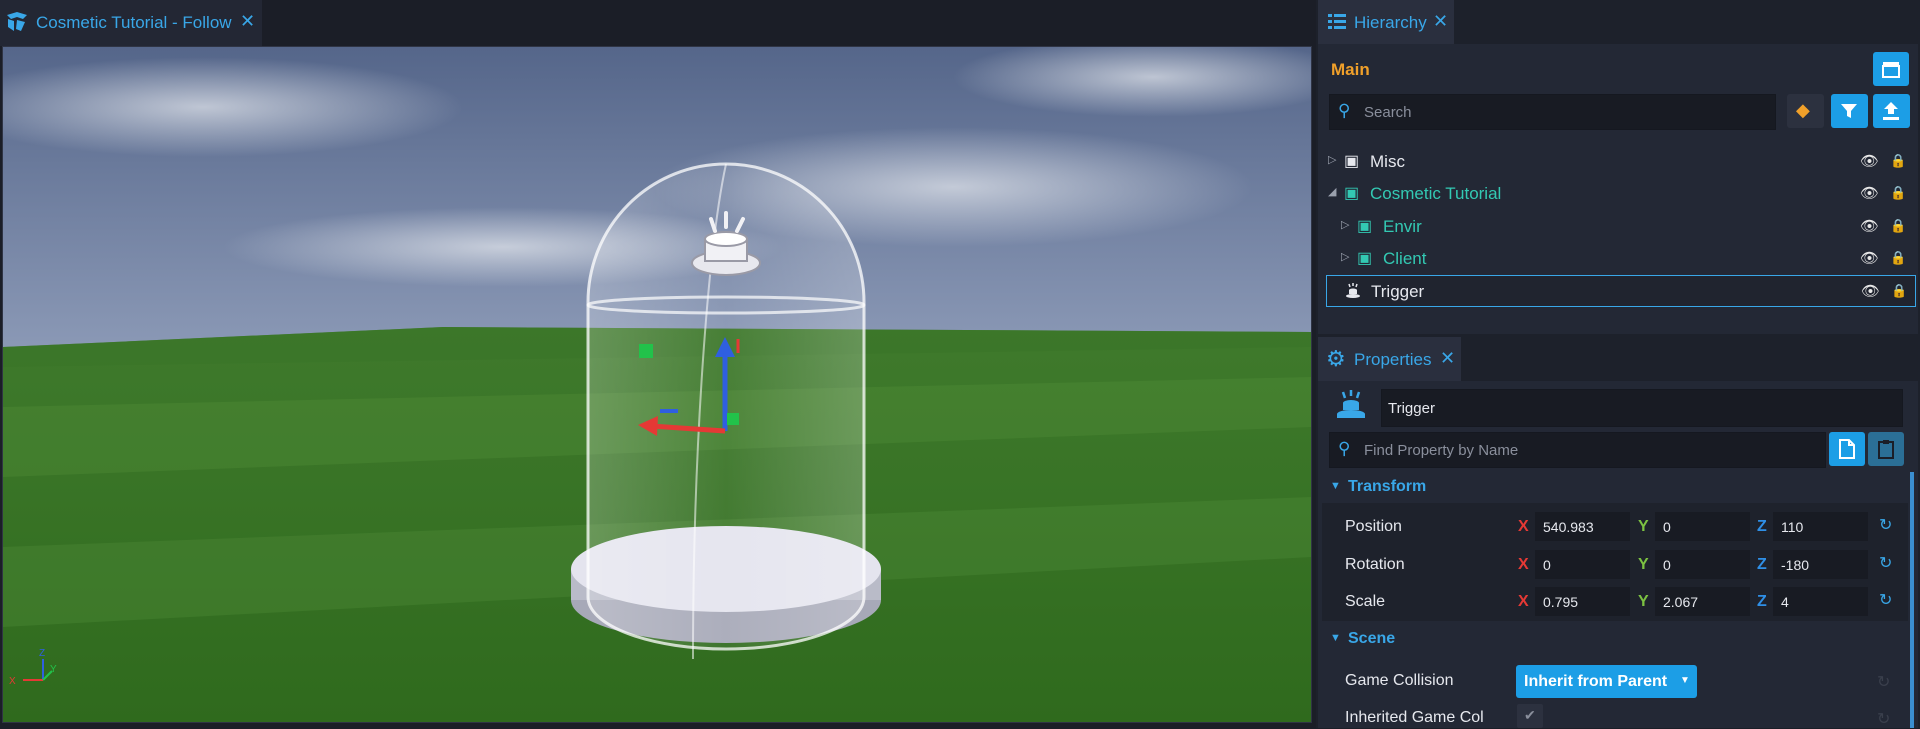  I want to click on filter-button, so click(1849, 111).